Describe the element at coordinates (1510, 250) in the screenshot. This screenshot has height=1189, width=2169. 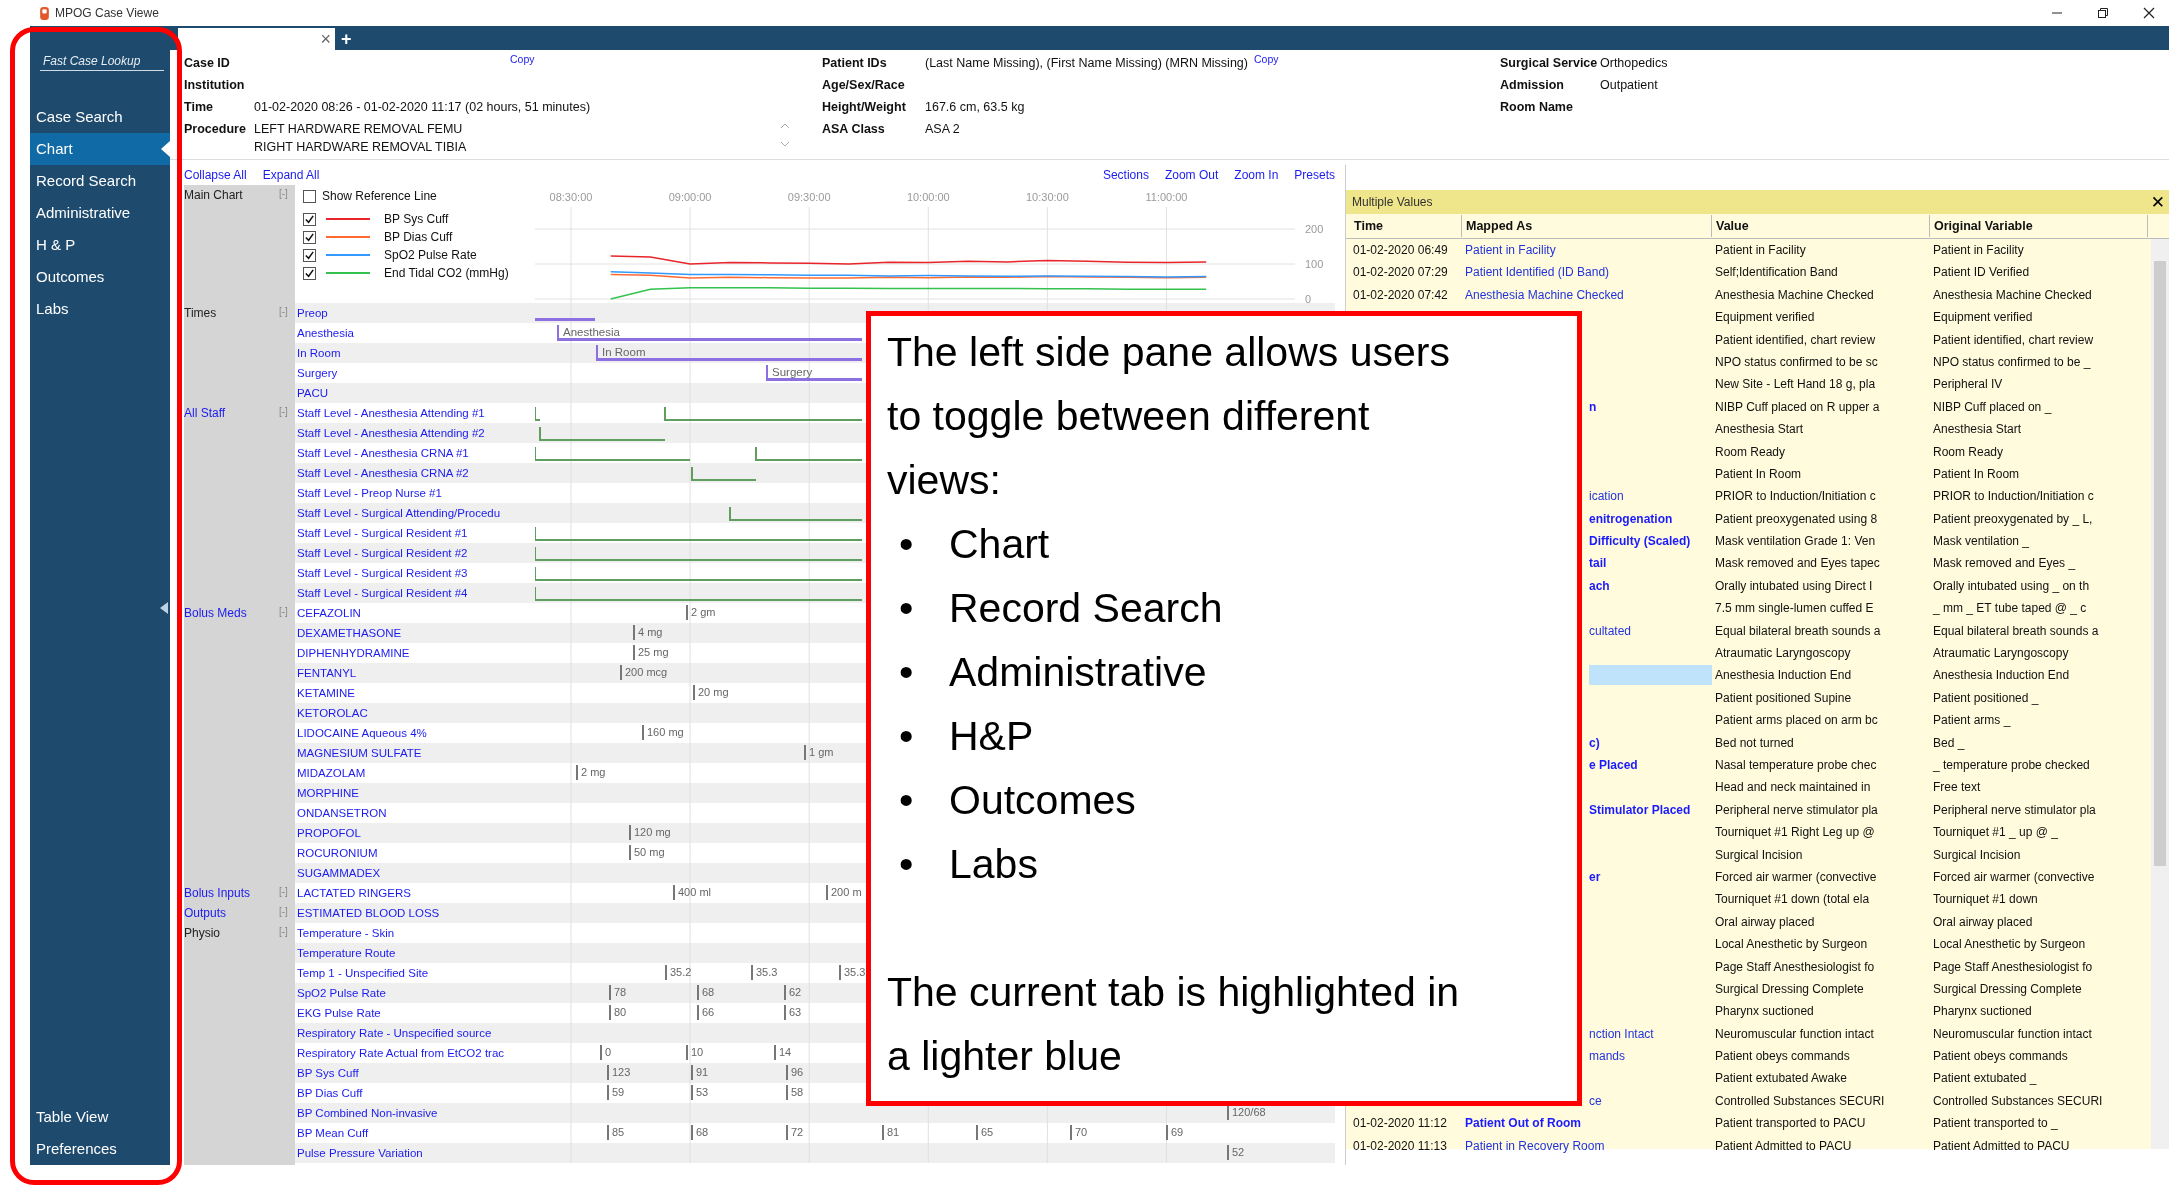
I see `mapped-link: Patient in Facility` at that location.